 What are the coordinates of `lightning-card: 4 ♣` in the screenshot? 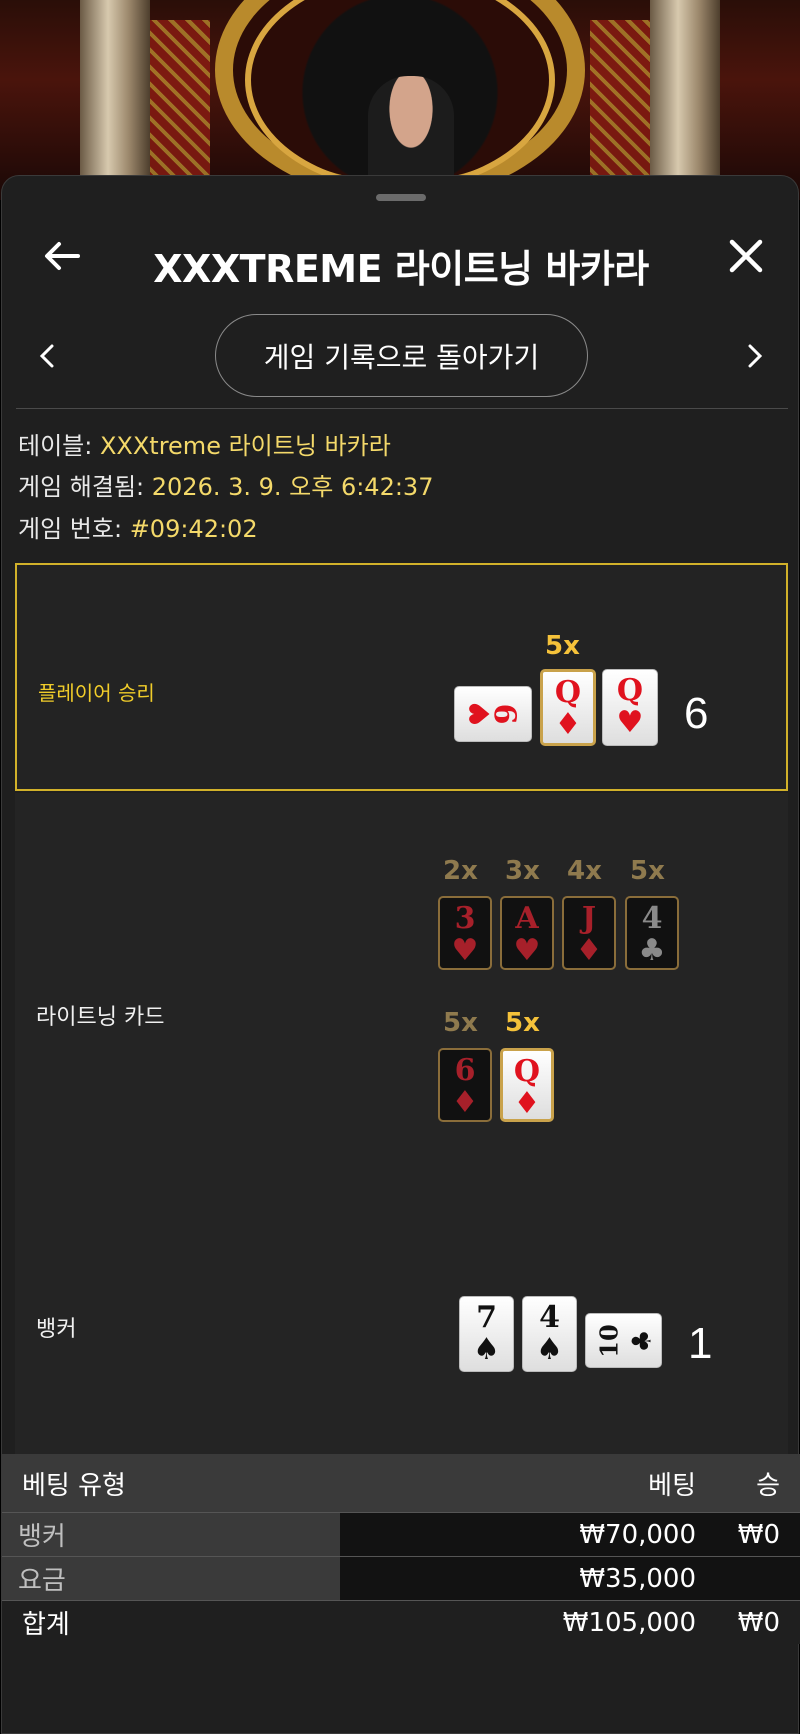 It's located at (652, 933).